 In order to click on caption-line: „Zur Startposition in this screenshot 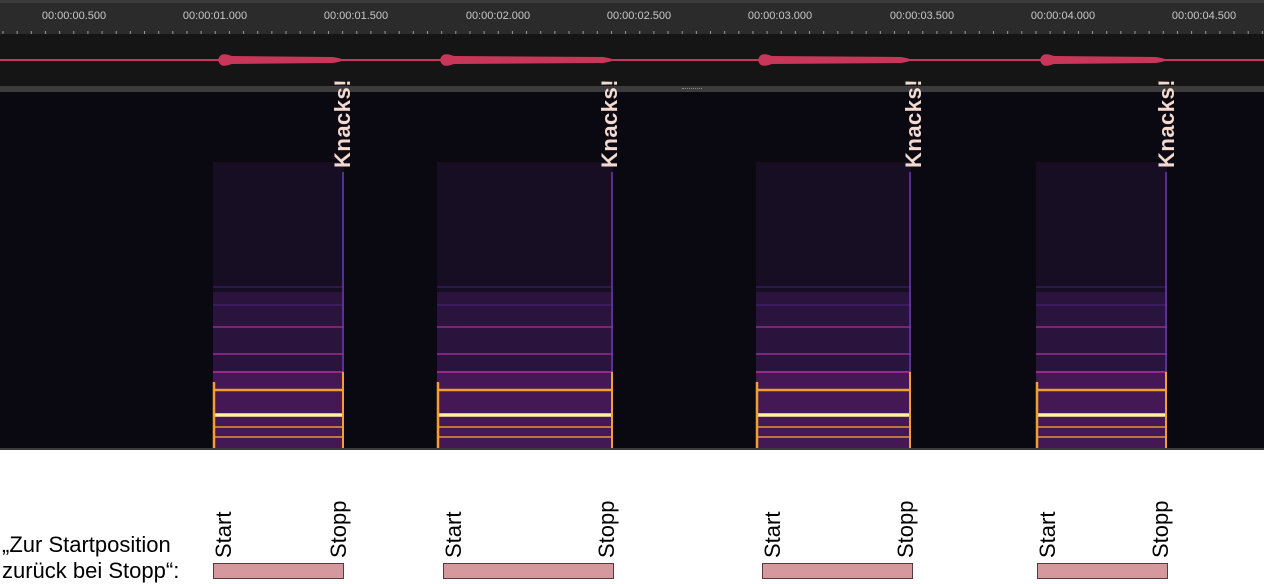, I will do `click(86, 544)`.